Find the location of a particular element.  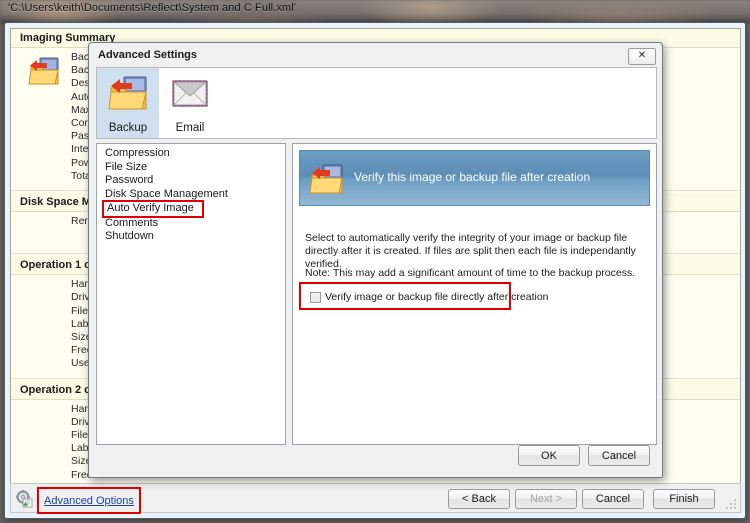

close-button: ✕ is located at coordinates (642, 56).